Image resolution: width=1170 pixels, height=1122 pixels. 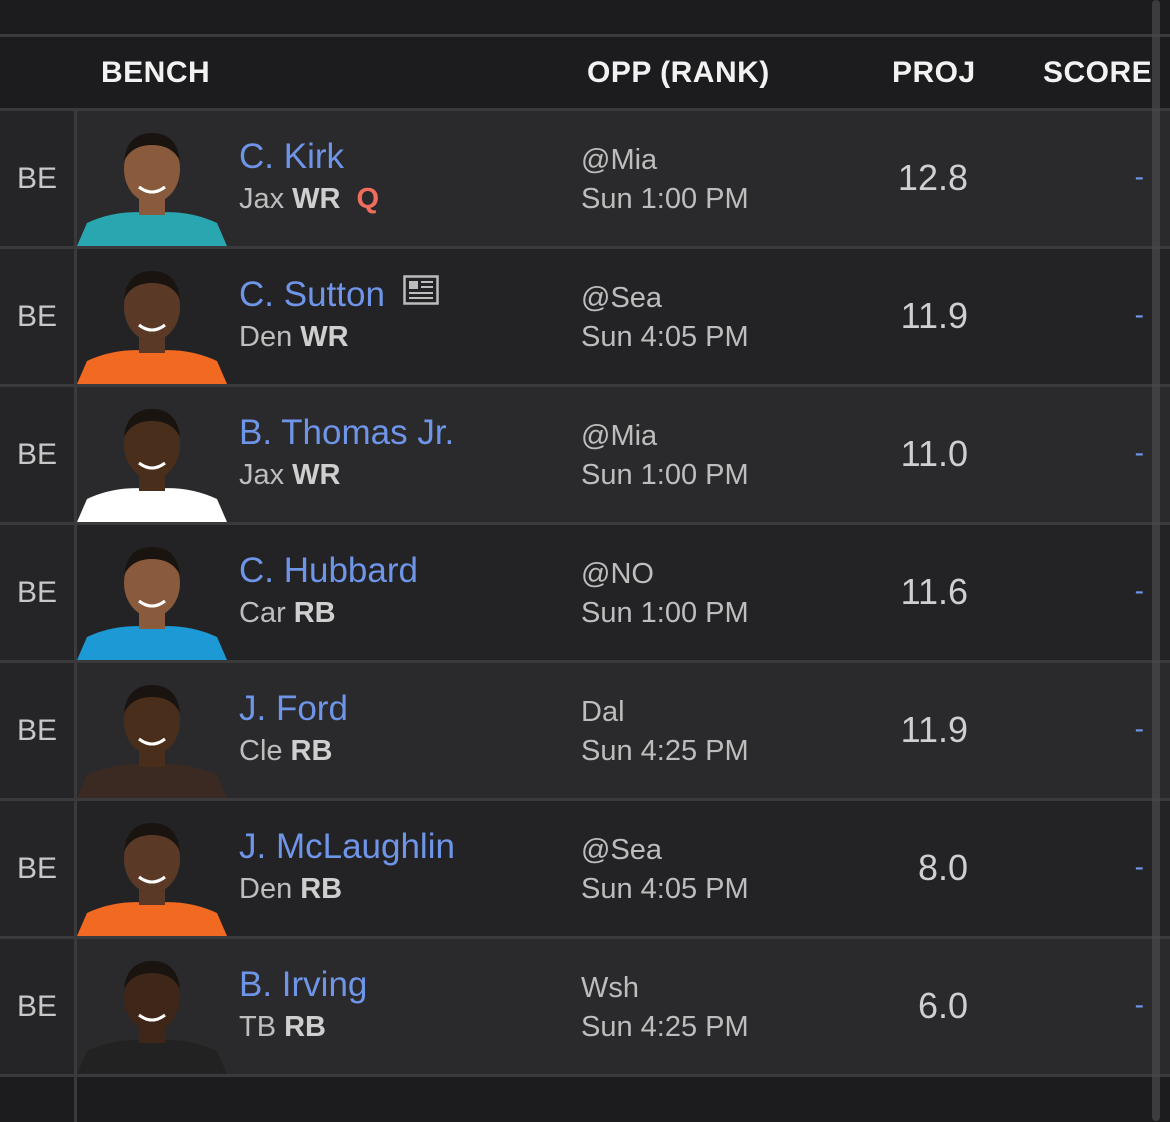 What do you see at coordinates (312, 294) in the screenshot?
I see `player-name: C. Sutton` at bounding box center [312, 294].